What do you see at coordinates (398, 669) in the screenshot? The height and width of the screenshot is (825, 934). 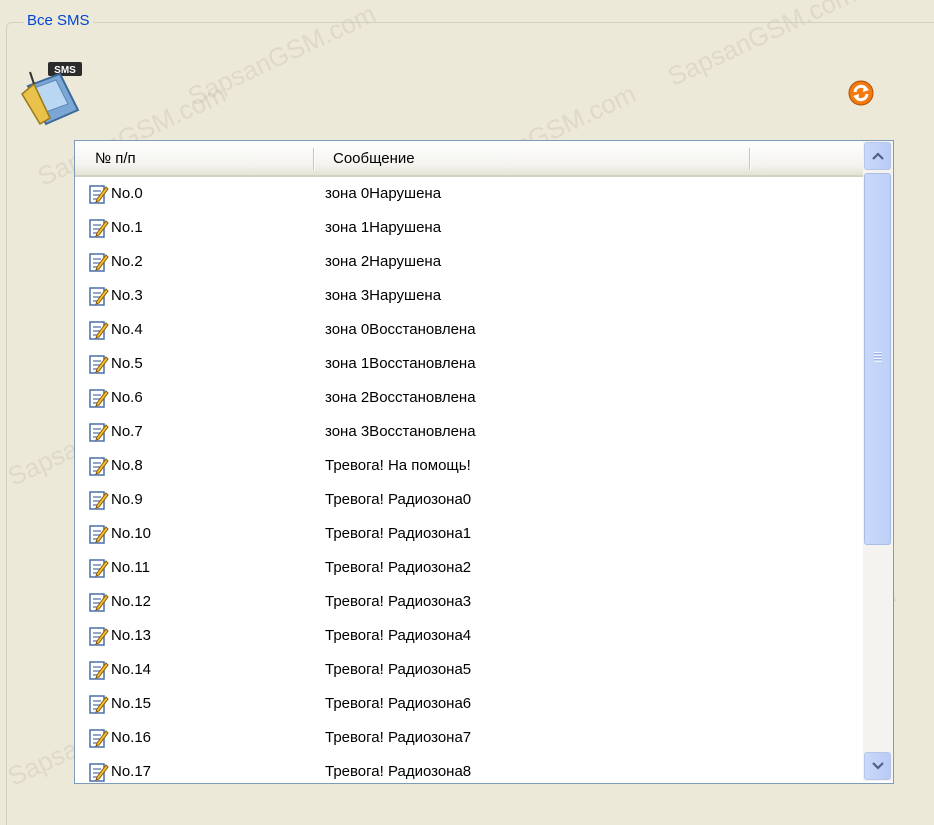 I see `row-message: Тревога! Радиозона5` at bounding box center [398, 669].